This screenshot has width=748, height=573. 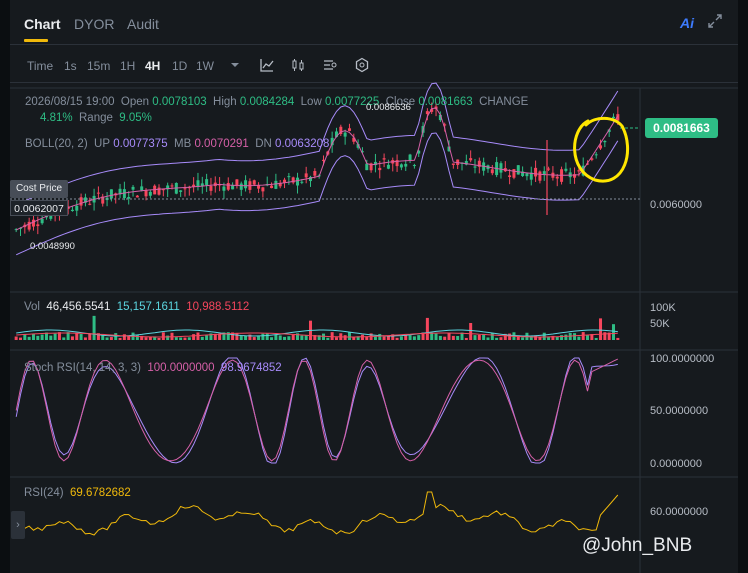 What do you see at coordinates (221, 144) in the screenshot?
I see `boll-mb-value: 0.0070291` at bounding box center [221, 144].